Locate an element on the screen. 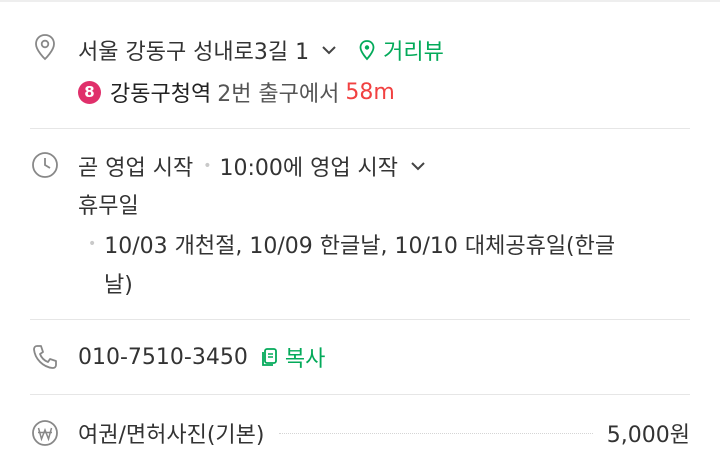 The width and height of the screenshot is (720, 457). copy-button: 복사 is located at coordinates (292, 357).